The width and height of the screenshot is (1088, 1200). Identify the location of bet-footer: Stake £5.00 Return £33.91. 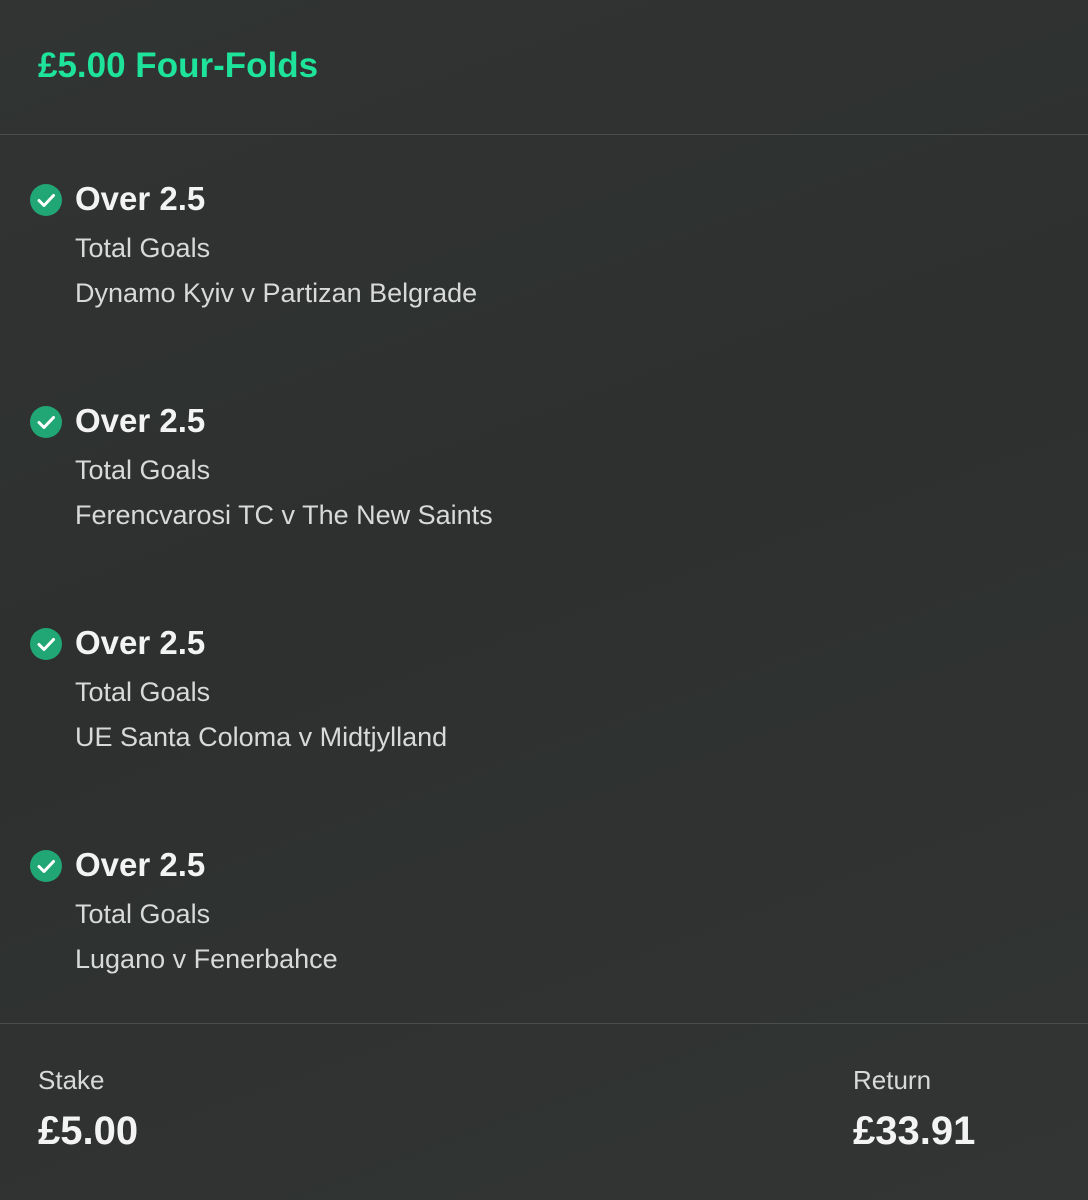
(544, 1111).